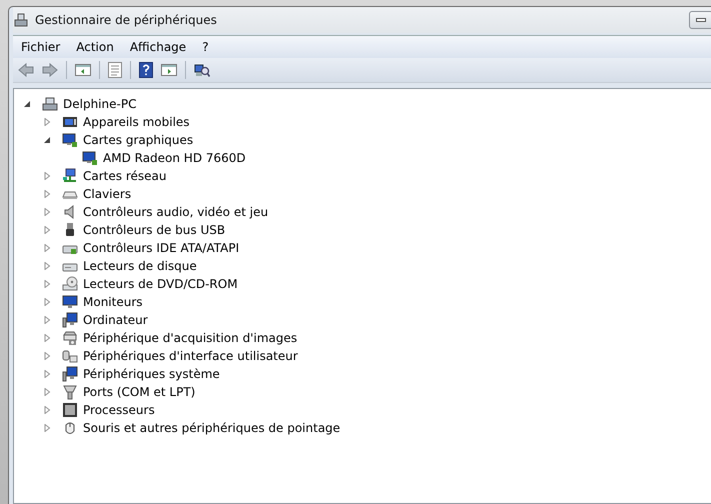 The image size is (711, 504). I want to click on window-title: Gestionnaire de périphériques, so click(126, 20).